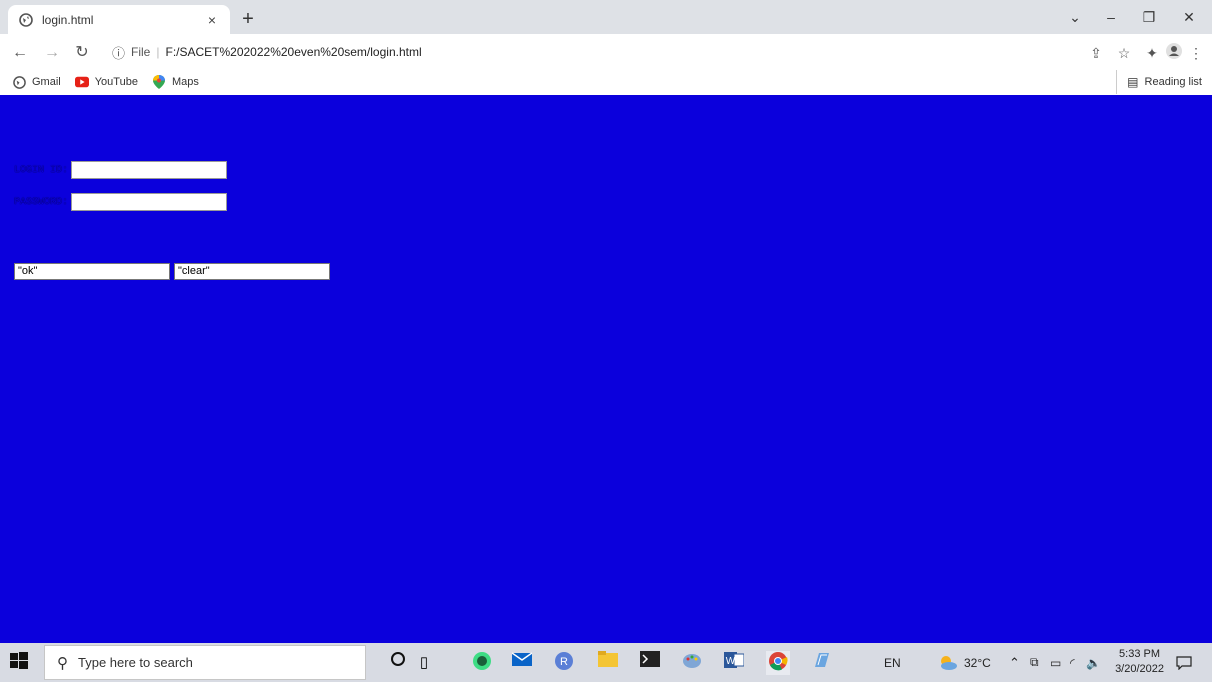  Describe the element at coordinates (949, 662) in the screenshot. I see `weather-cloud-icon` at that location.